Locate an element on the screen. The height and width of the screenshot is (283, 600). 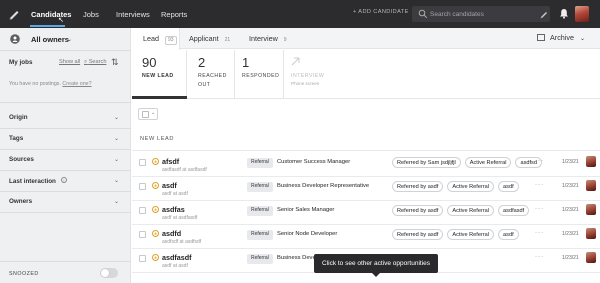
archive-dropdown: Archive ⌄ is located at coordinates (561, 37).